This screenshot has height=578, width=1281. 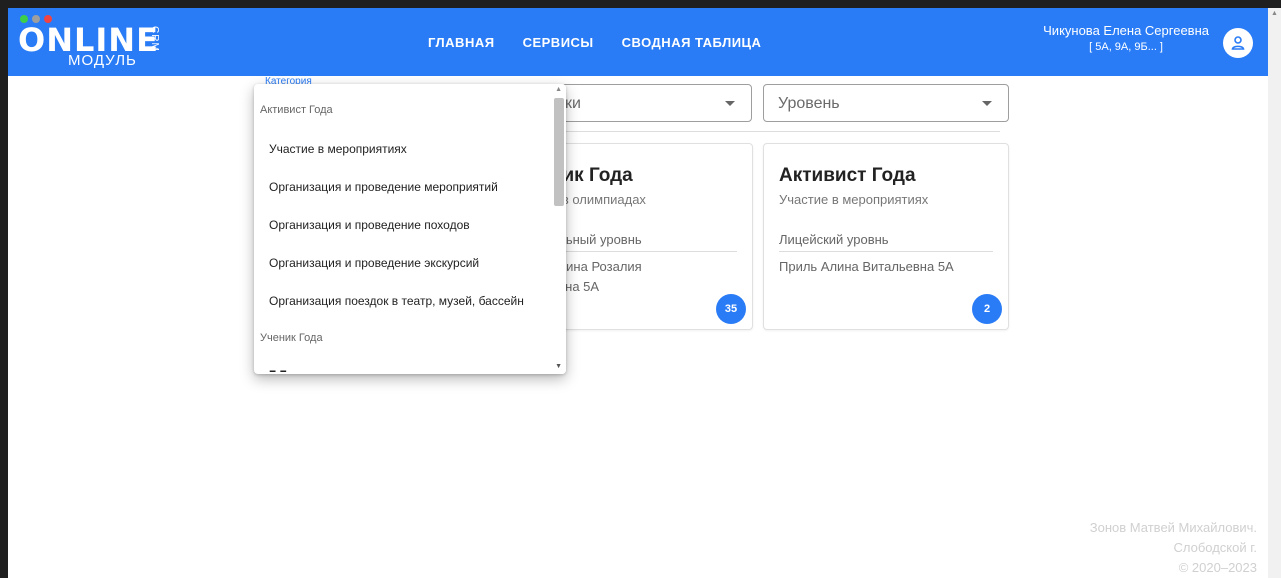 I want to click on nav-item-summary-table: СВОДНАЯ ТАБЛИЦА, so click(x=692, y=42).